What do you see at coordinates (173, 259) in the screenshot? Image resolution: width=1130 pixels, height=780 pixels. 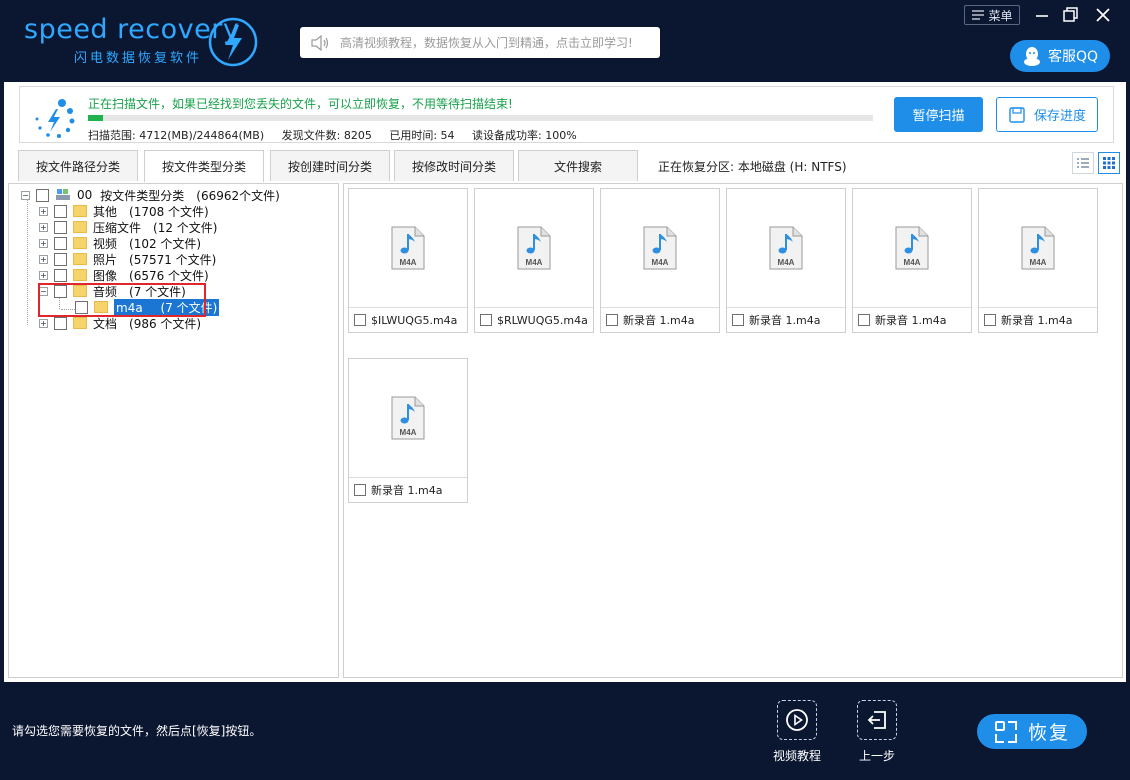 I see `tree-item-count: (57571 个文件)` at bounding box center [173, 259].